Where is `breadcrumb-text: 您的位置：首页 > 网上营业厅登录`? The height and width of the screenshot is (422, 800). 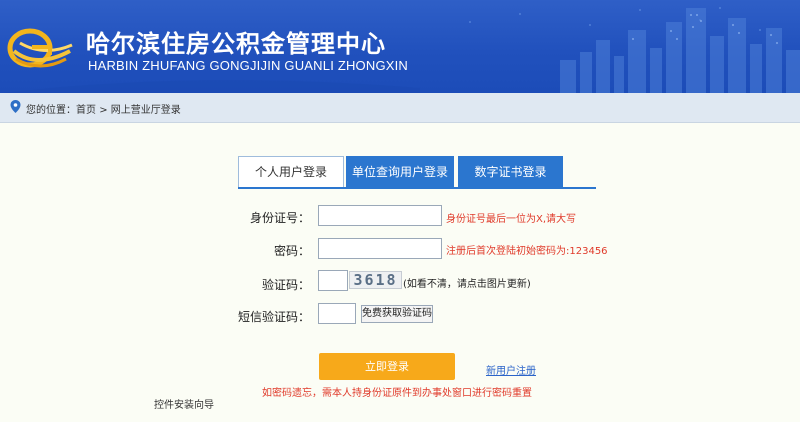 breadcrumb-text: 您的位置：首页 > 网上营业厅登录 is located at coordinates (103, 108).